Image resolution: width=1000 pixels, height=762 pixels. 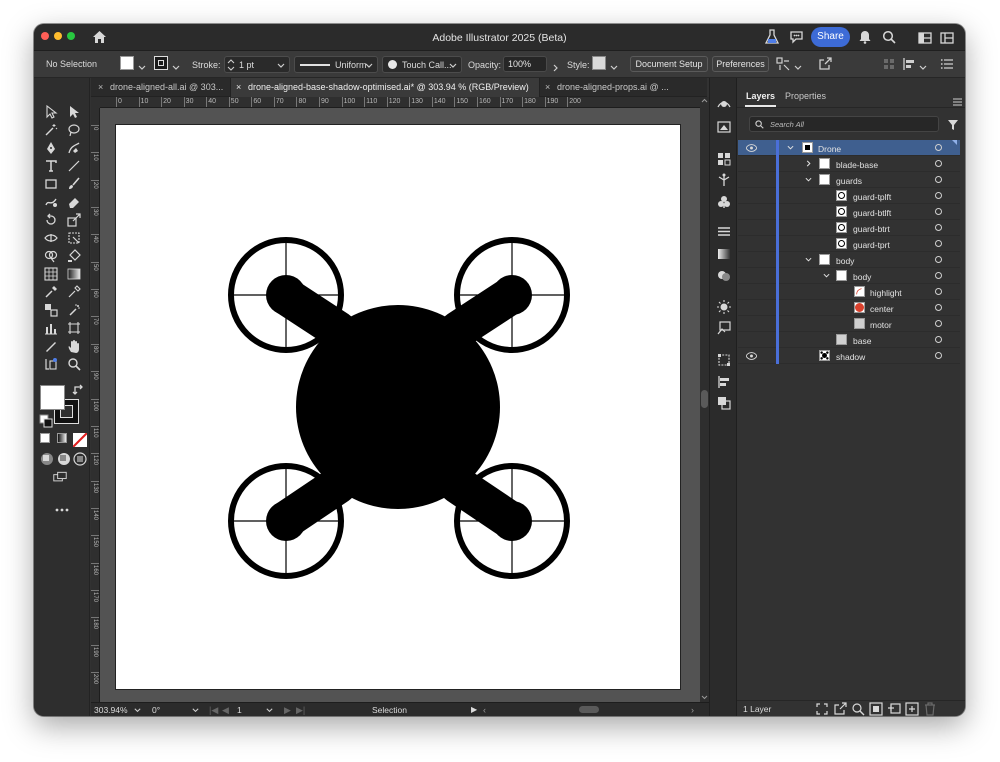 What do you see at coordinates (923, 65) in the screenshot?
I see `align-chevron-icon` at bounding box center [923, 65].